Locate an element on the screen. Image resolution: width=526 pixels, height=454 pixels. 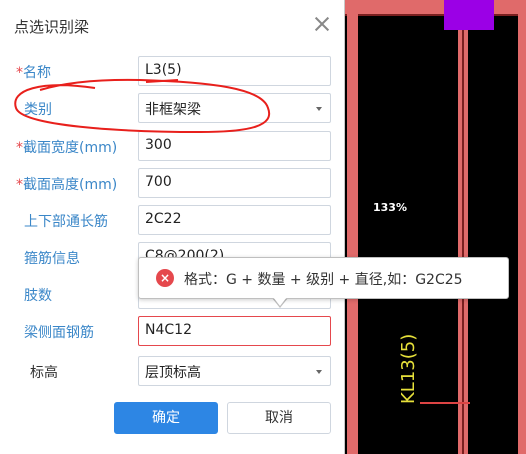
section-width-label: *截面宽度(mm) is located at coordinates (67, 148).